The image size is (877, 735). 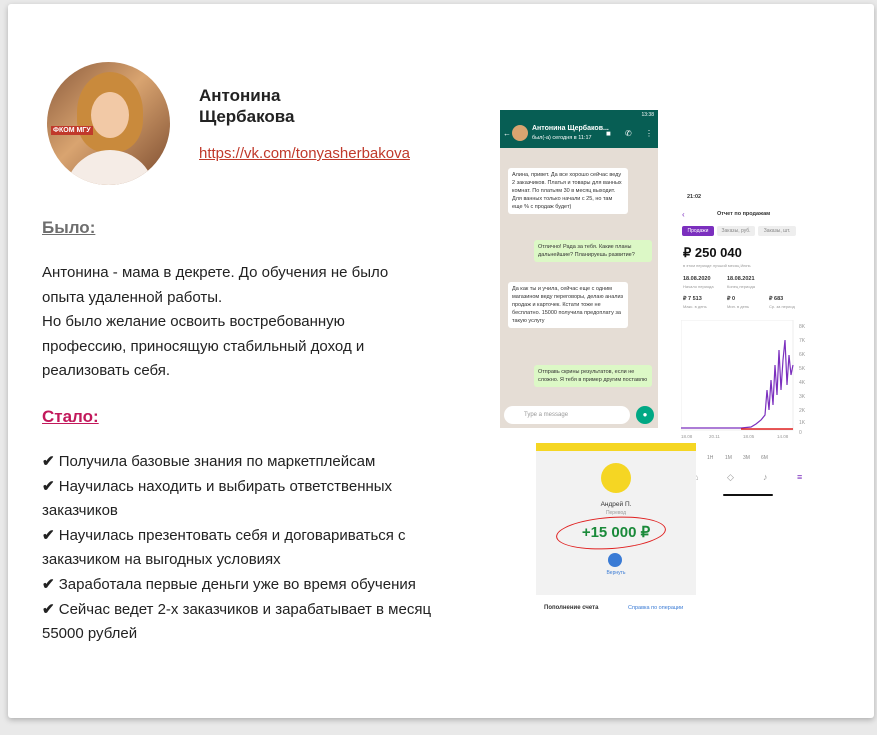 What do you see at coordinates (240, 95) in the screenshot?
I see `first-name: Антонина` at bounding box center [240, 95].